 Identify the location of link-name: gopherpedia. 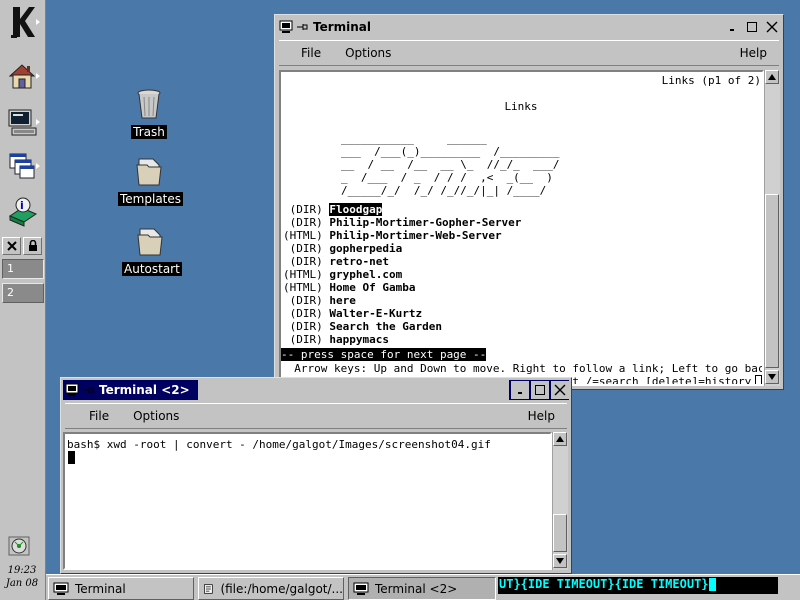
(366, 248).